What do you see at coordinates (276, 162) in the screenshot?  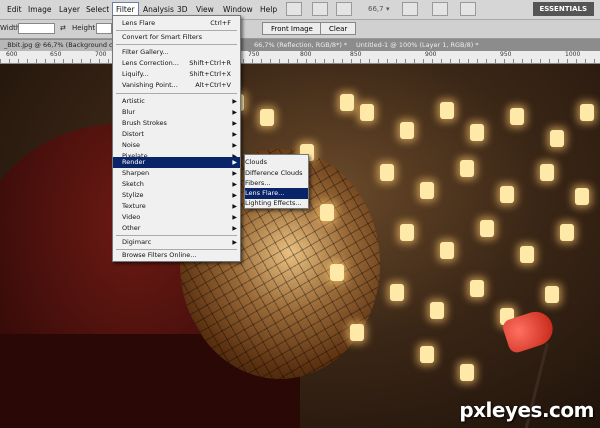 I see `submenu-item-clouds: Clouds` at bounding box center [276, 162].